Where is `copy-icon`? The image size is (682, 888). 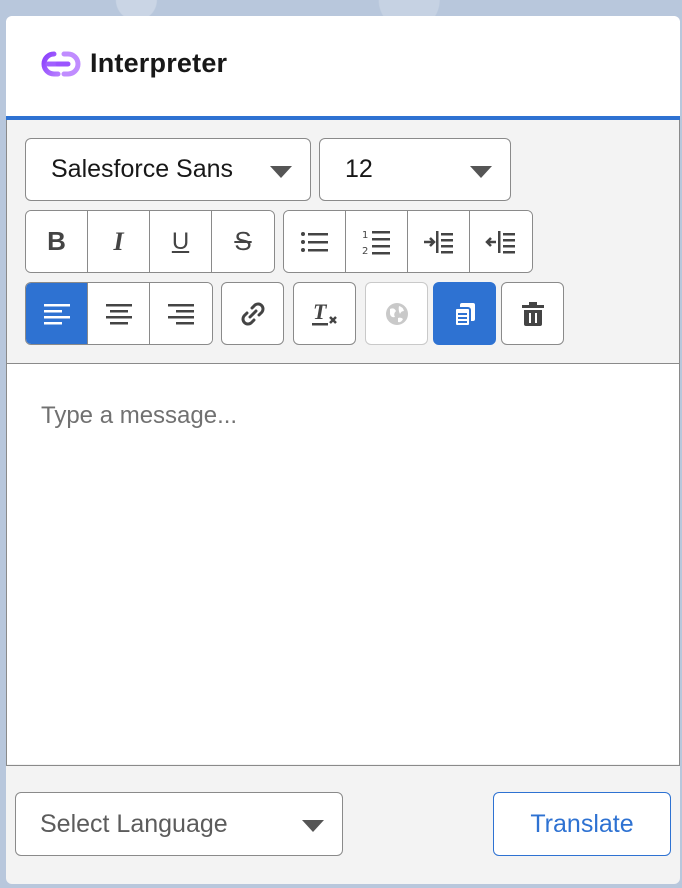 copy-icon is located at coordinates (464, 314).